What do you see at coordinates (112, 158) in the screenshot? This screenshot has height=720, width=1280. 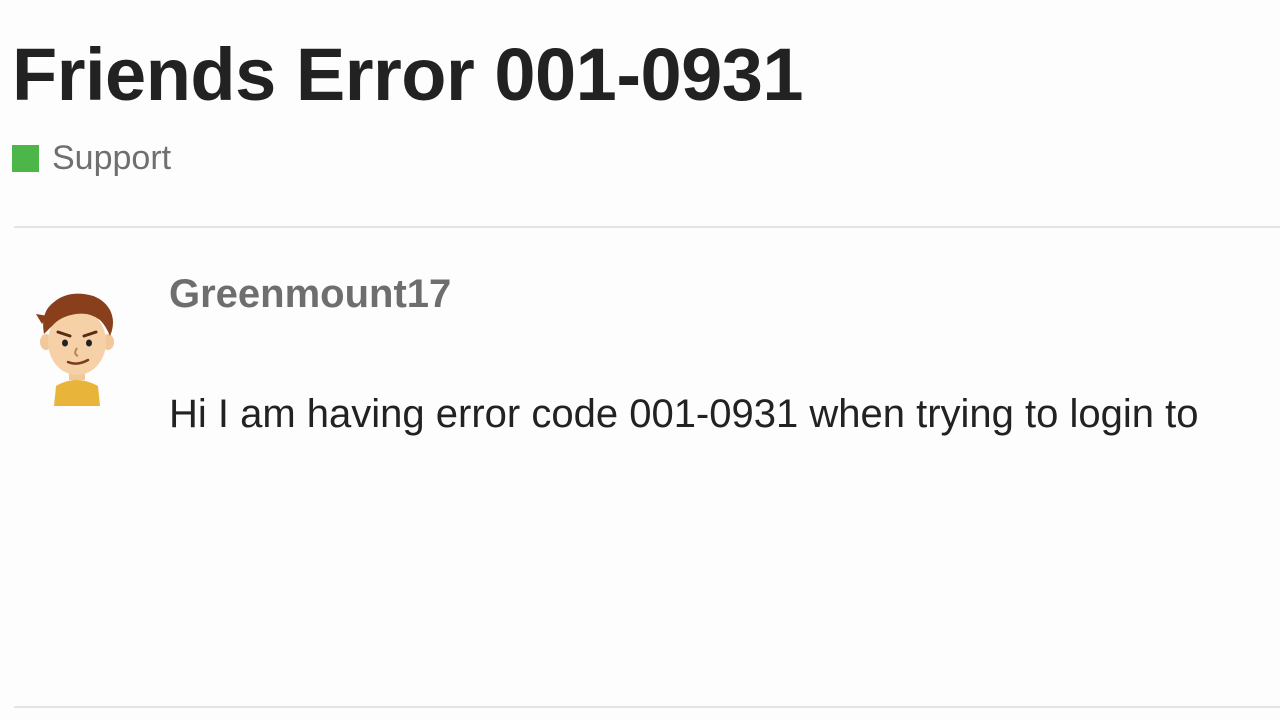 I see `category-label: Support` at bounding box center [112, 158].